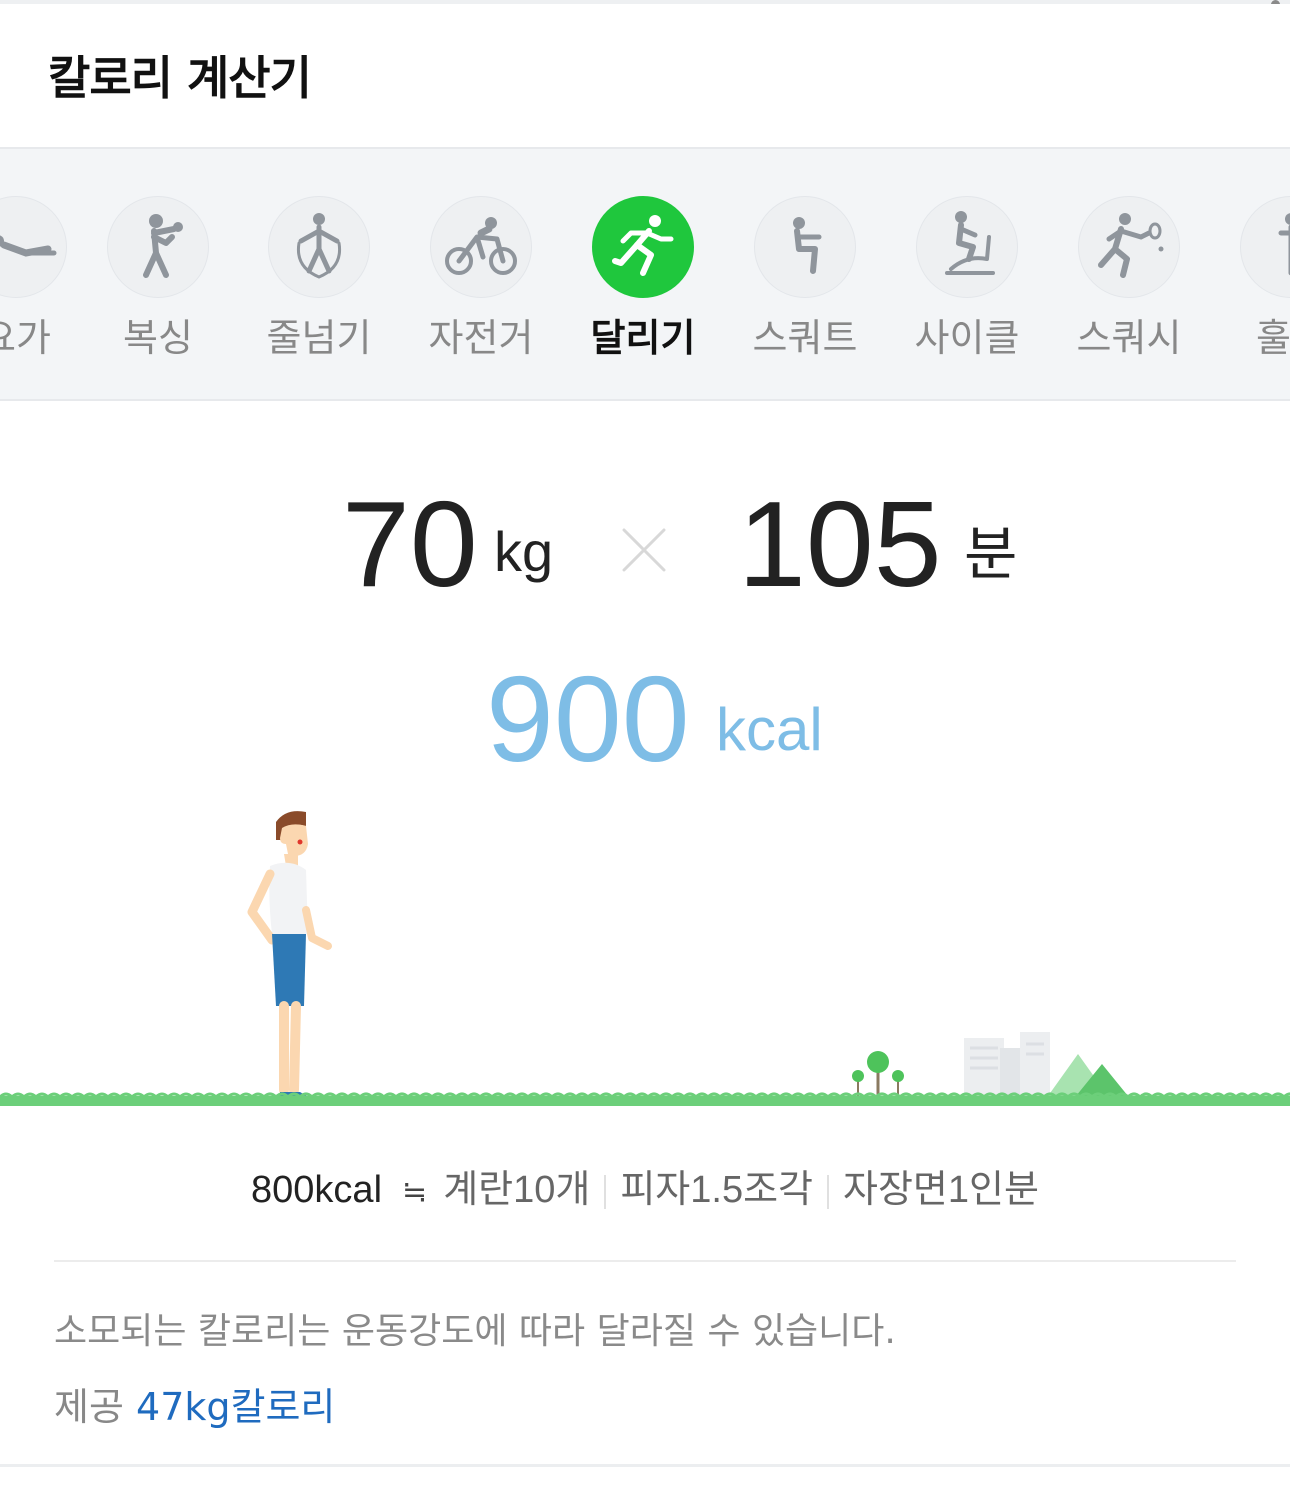 The height and width of the screenshot is (1512, 1290). Describe the element at coordinates (1129, 338) in the screenshot. I see `tab-label: 스쿼시` at that location.